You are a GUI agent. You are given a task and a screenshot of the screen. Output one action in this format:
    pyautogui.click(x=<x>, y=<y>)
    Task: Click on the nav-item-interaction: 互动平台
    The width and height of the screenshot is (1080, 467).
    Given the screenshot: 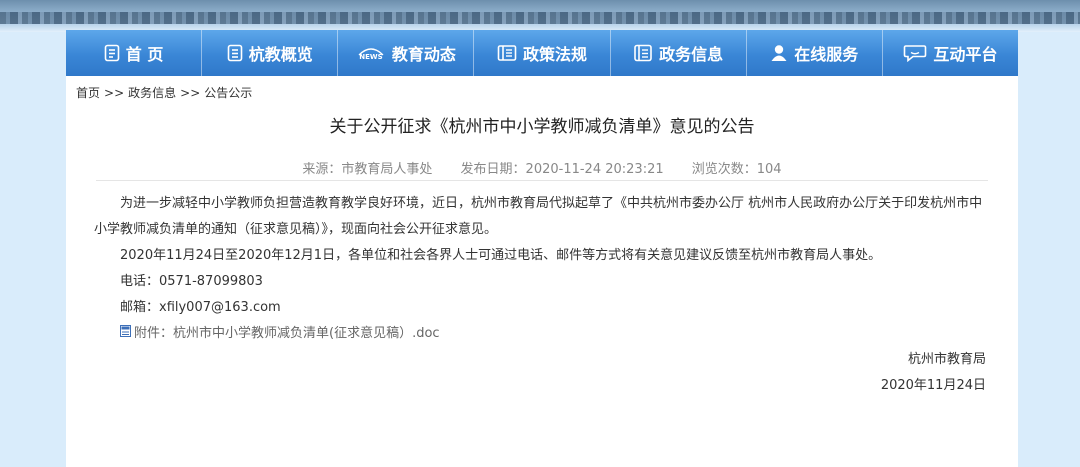 What is the action you would take?
    pyautogui.click(x=950, y=53)
    